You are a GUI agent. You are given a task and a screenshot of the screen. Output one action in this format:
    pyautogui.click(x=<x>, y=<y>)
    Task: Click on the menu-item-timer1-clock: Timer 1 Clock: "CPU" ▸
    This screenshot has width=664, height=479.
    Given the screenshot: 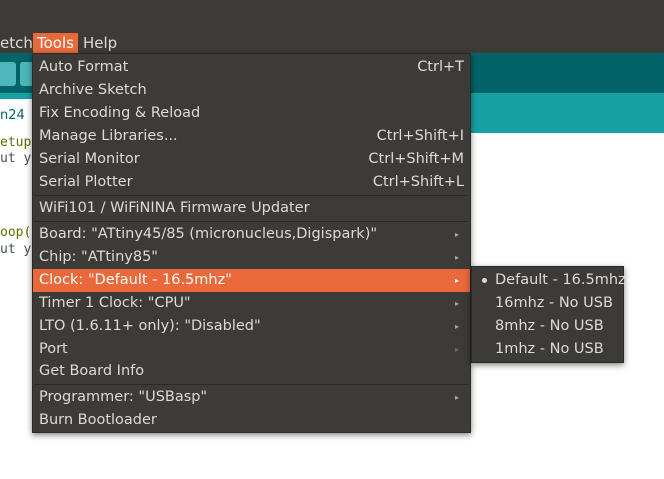 What is the action you would take?
    pyautogui.click(x=251, y=303)
    